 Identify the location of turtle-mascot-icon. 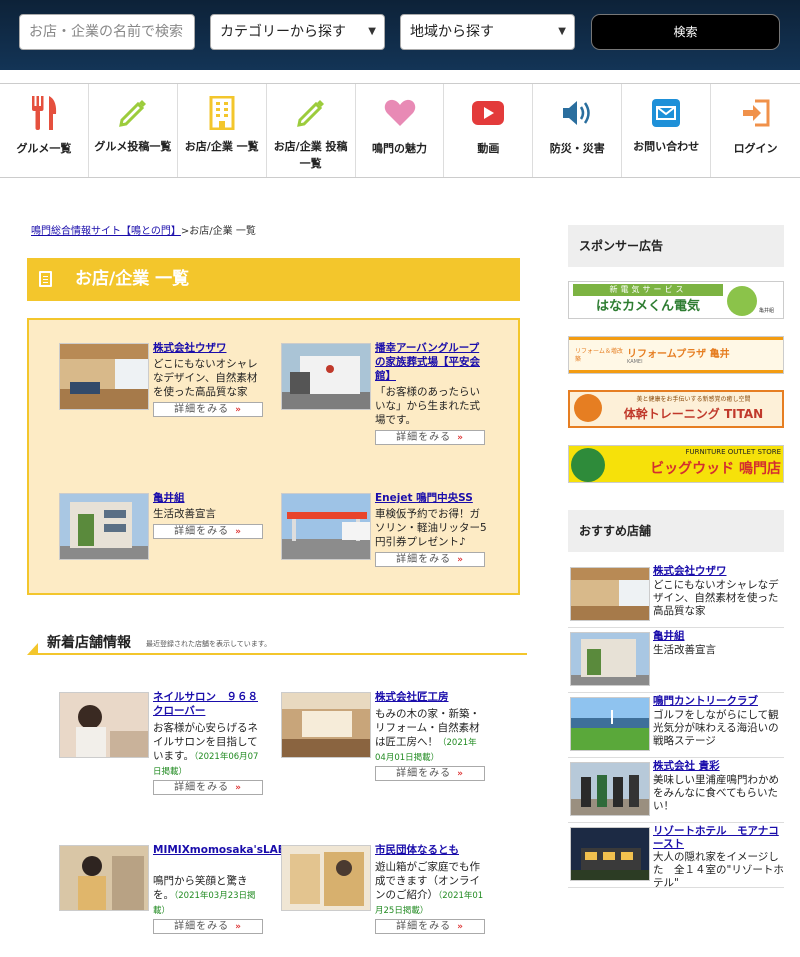
(742, 301).